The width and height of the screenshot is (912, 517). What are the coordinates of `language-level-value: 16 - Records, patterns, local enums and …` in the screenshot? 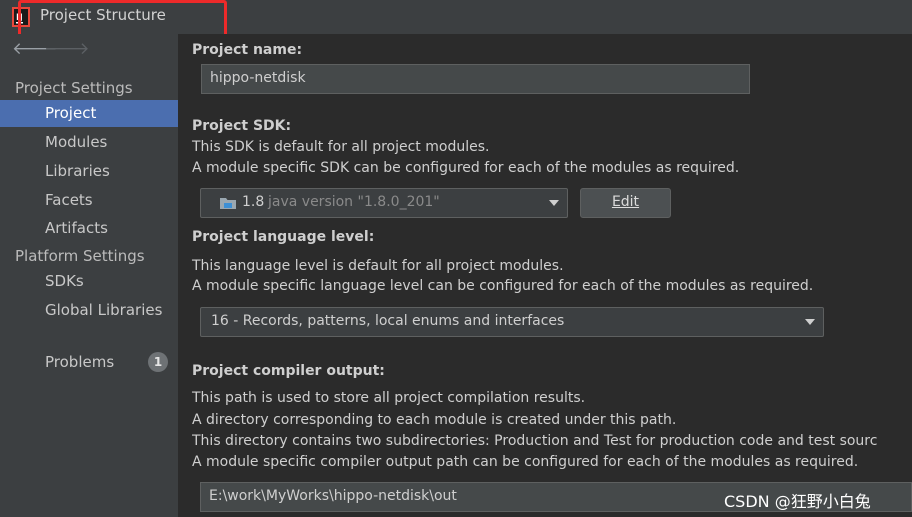 It's located at (388, 321).